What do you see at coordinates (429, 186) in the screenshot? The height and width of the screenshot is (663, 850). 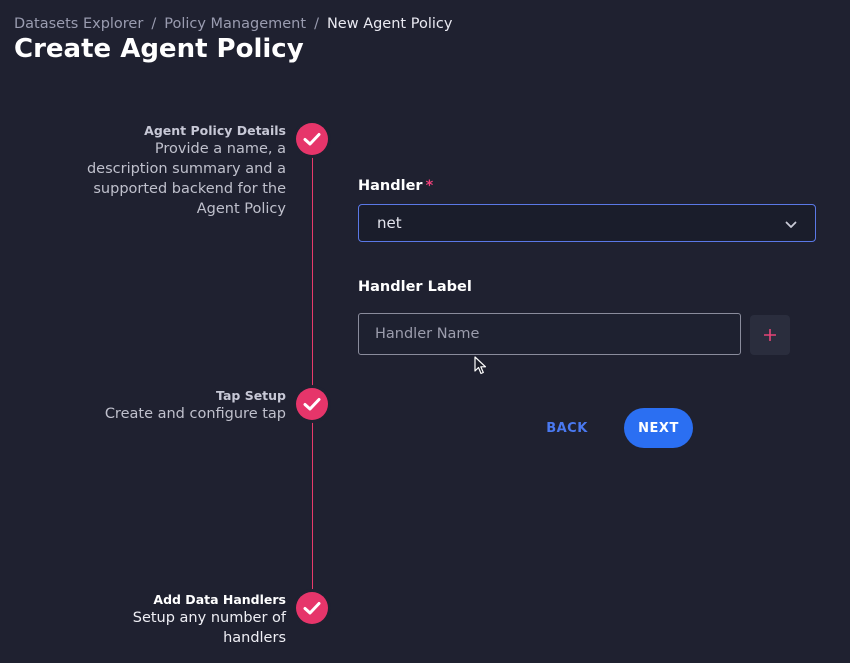 I see `required-mark: *` at bounding box center [429, 186].